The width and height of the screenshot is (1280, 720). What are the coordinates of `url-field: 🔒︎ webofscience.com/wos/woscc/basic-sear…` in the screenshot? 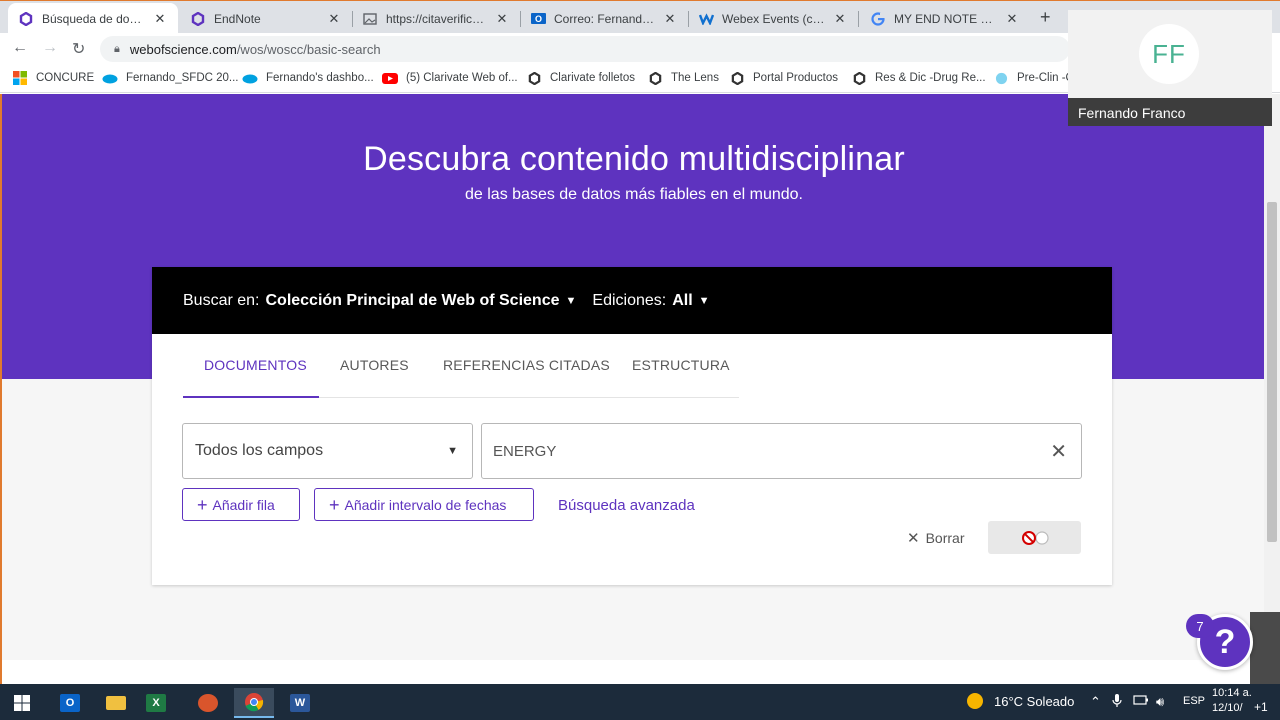 It's located at (585, 49).